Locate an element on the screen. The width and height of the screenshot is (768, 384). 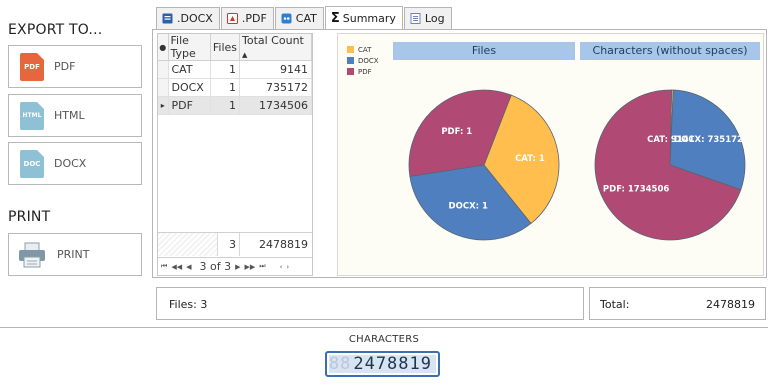
characters-lcd-counter: 88 2478819 is located at coordinates (382, 364).